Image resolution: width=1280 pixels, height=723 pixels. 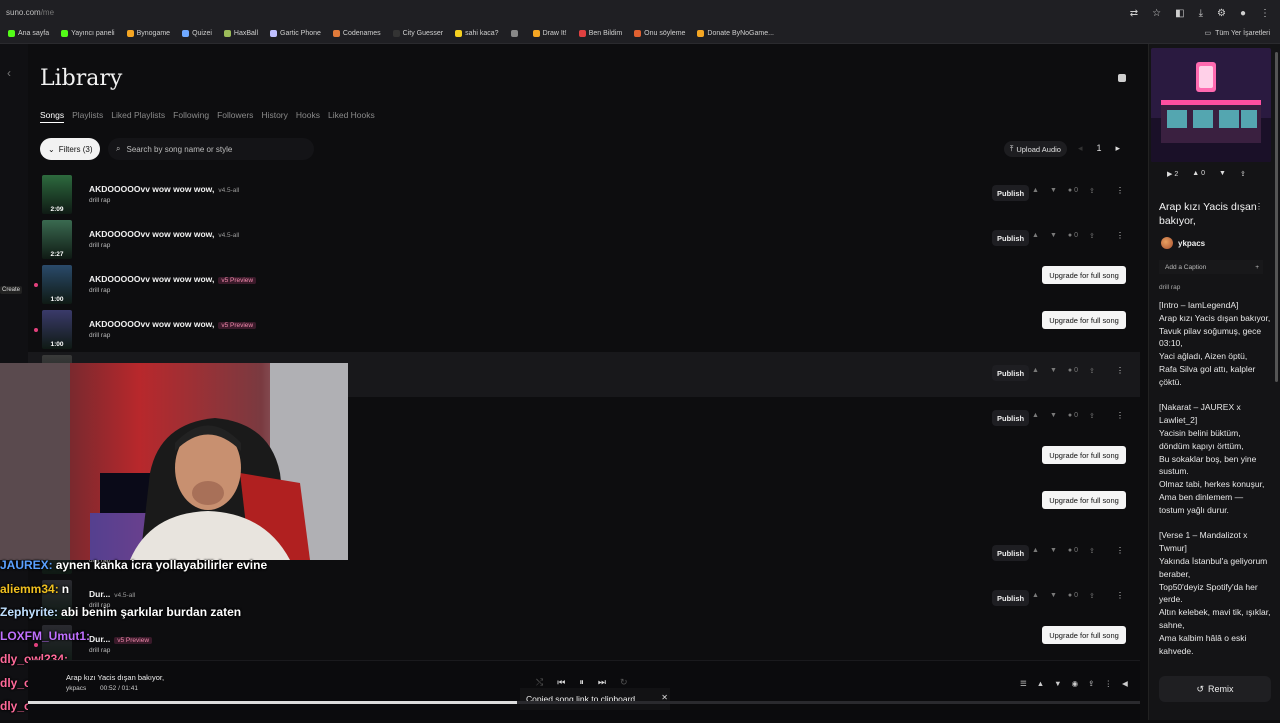 I want to click on repeat-icon: ↻, so click(x=624, y=682).